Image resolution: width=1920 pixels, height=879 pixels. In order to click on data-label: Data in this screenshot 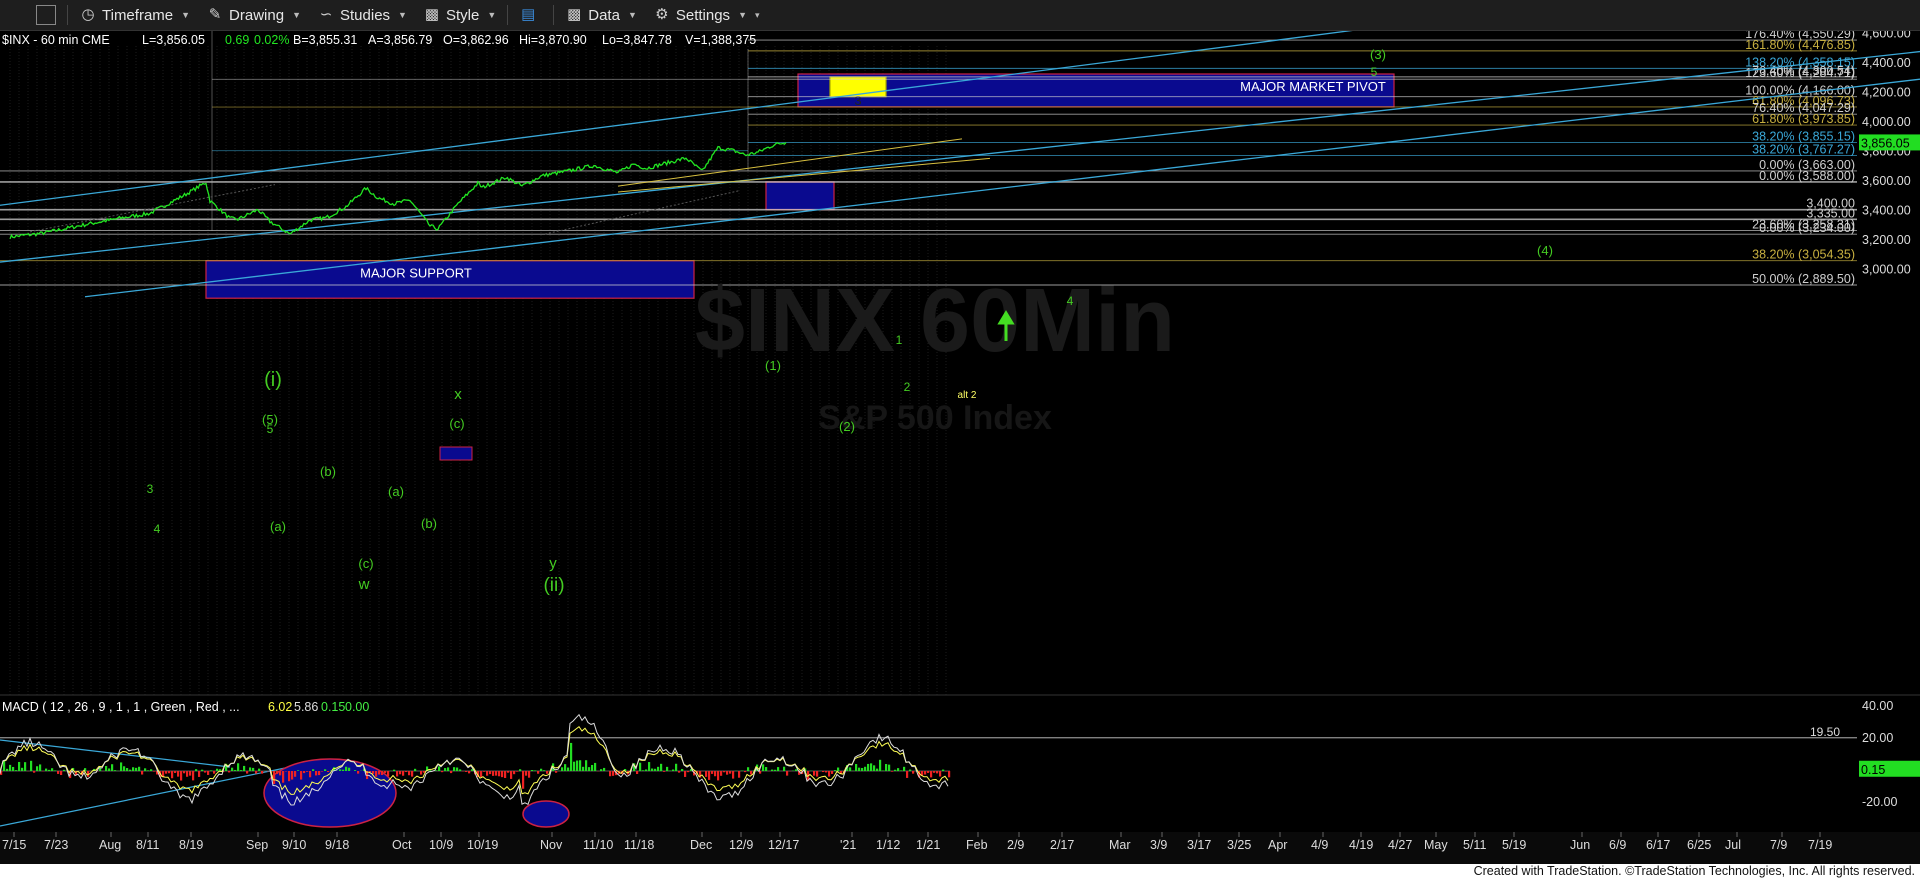, I will do `click(604, 15)`.